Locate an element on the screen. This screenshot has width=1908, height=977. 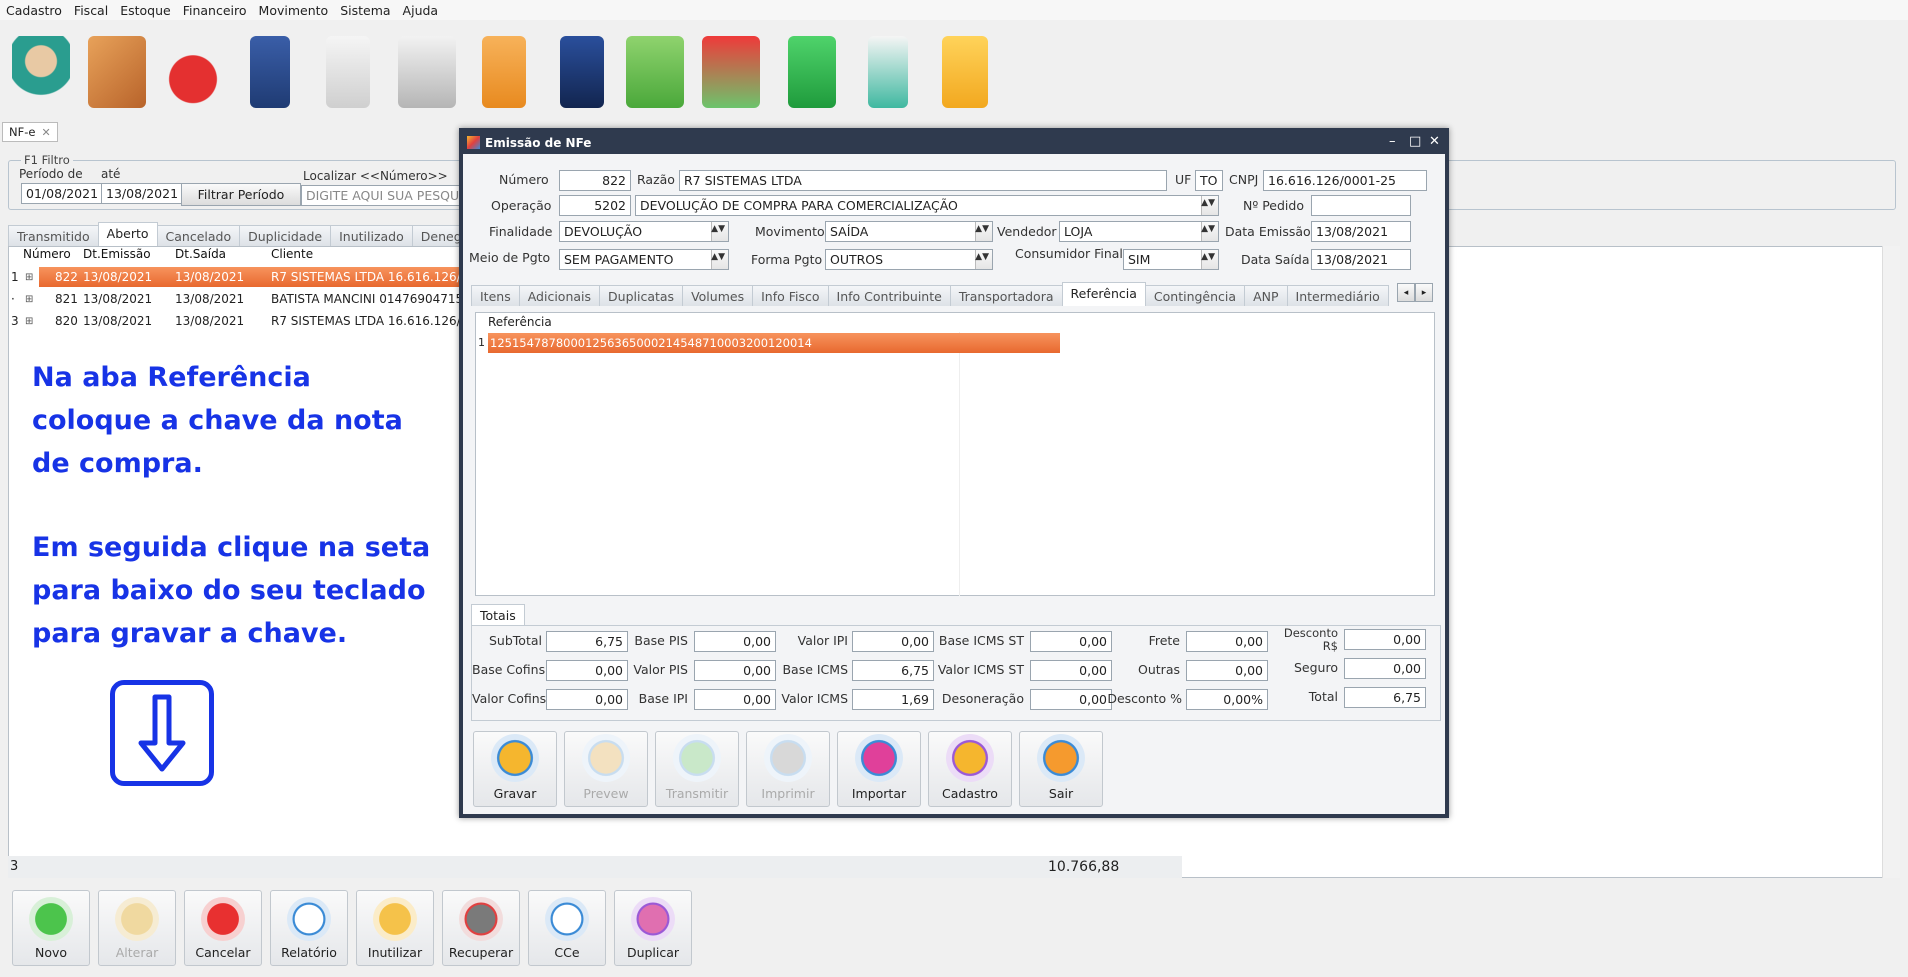
tab-itens: Itens is located at coordinates (495, 295).